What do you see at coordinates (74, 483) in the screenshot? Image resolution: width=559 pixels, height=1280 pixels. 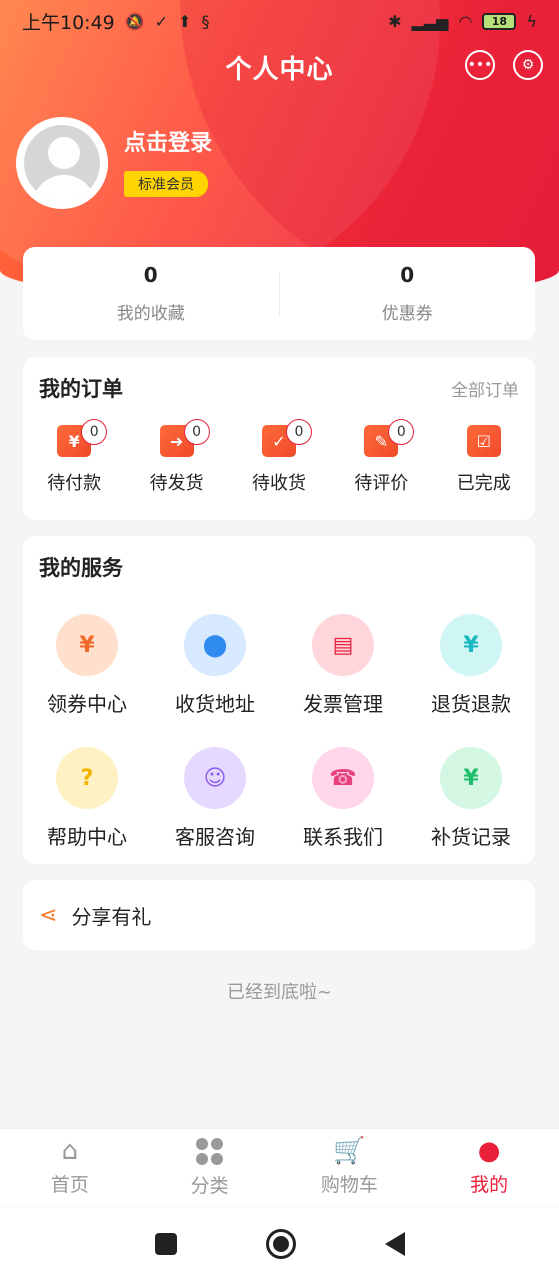 I see `order-label: 待付款` at bounding box center [74, 483].